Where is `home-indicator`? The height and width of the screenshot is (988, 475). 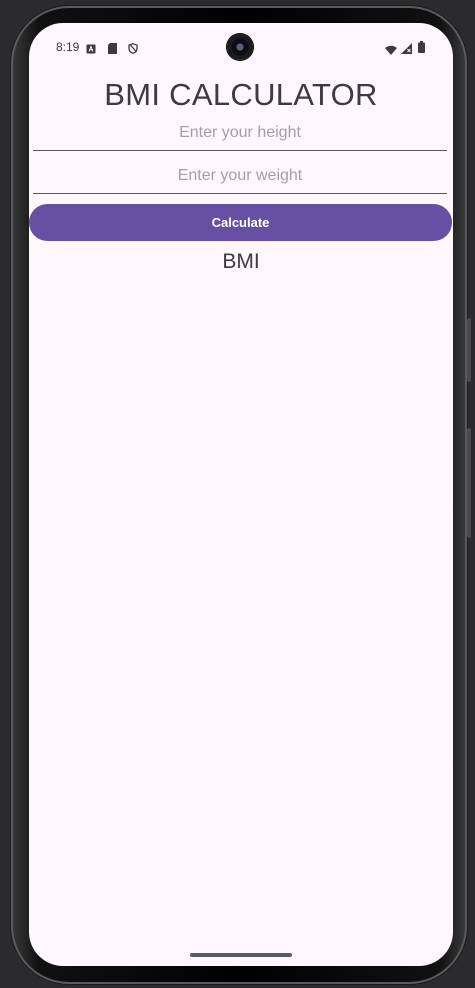 home-indicator is located at coordinates (241, 955).